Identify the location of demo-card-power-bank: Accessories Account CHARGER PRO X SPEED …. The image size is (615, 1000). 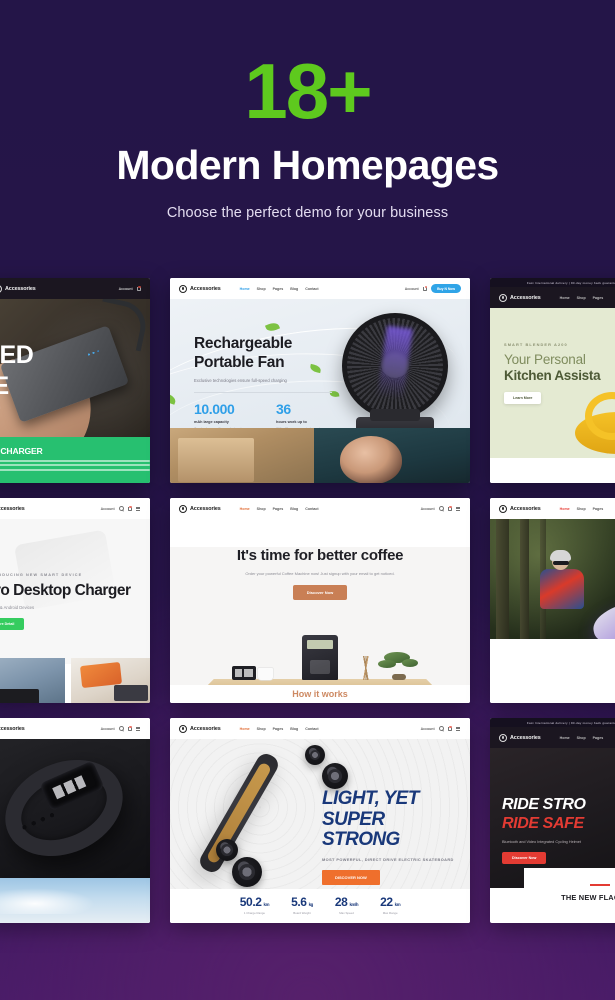
(75, 380).